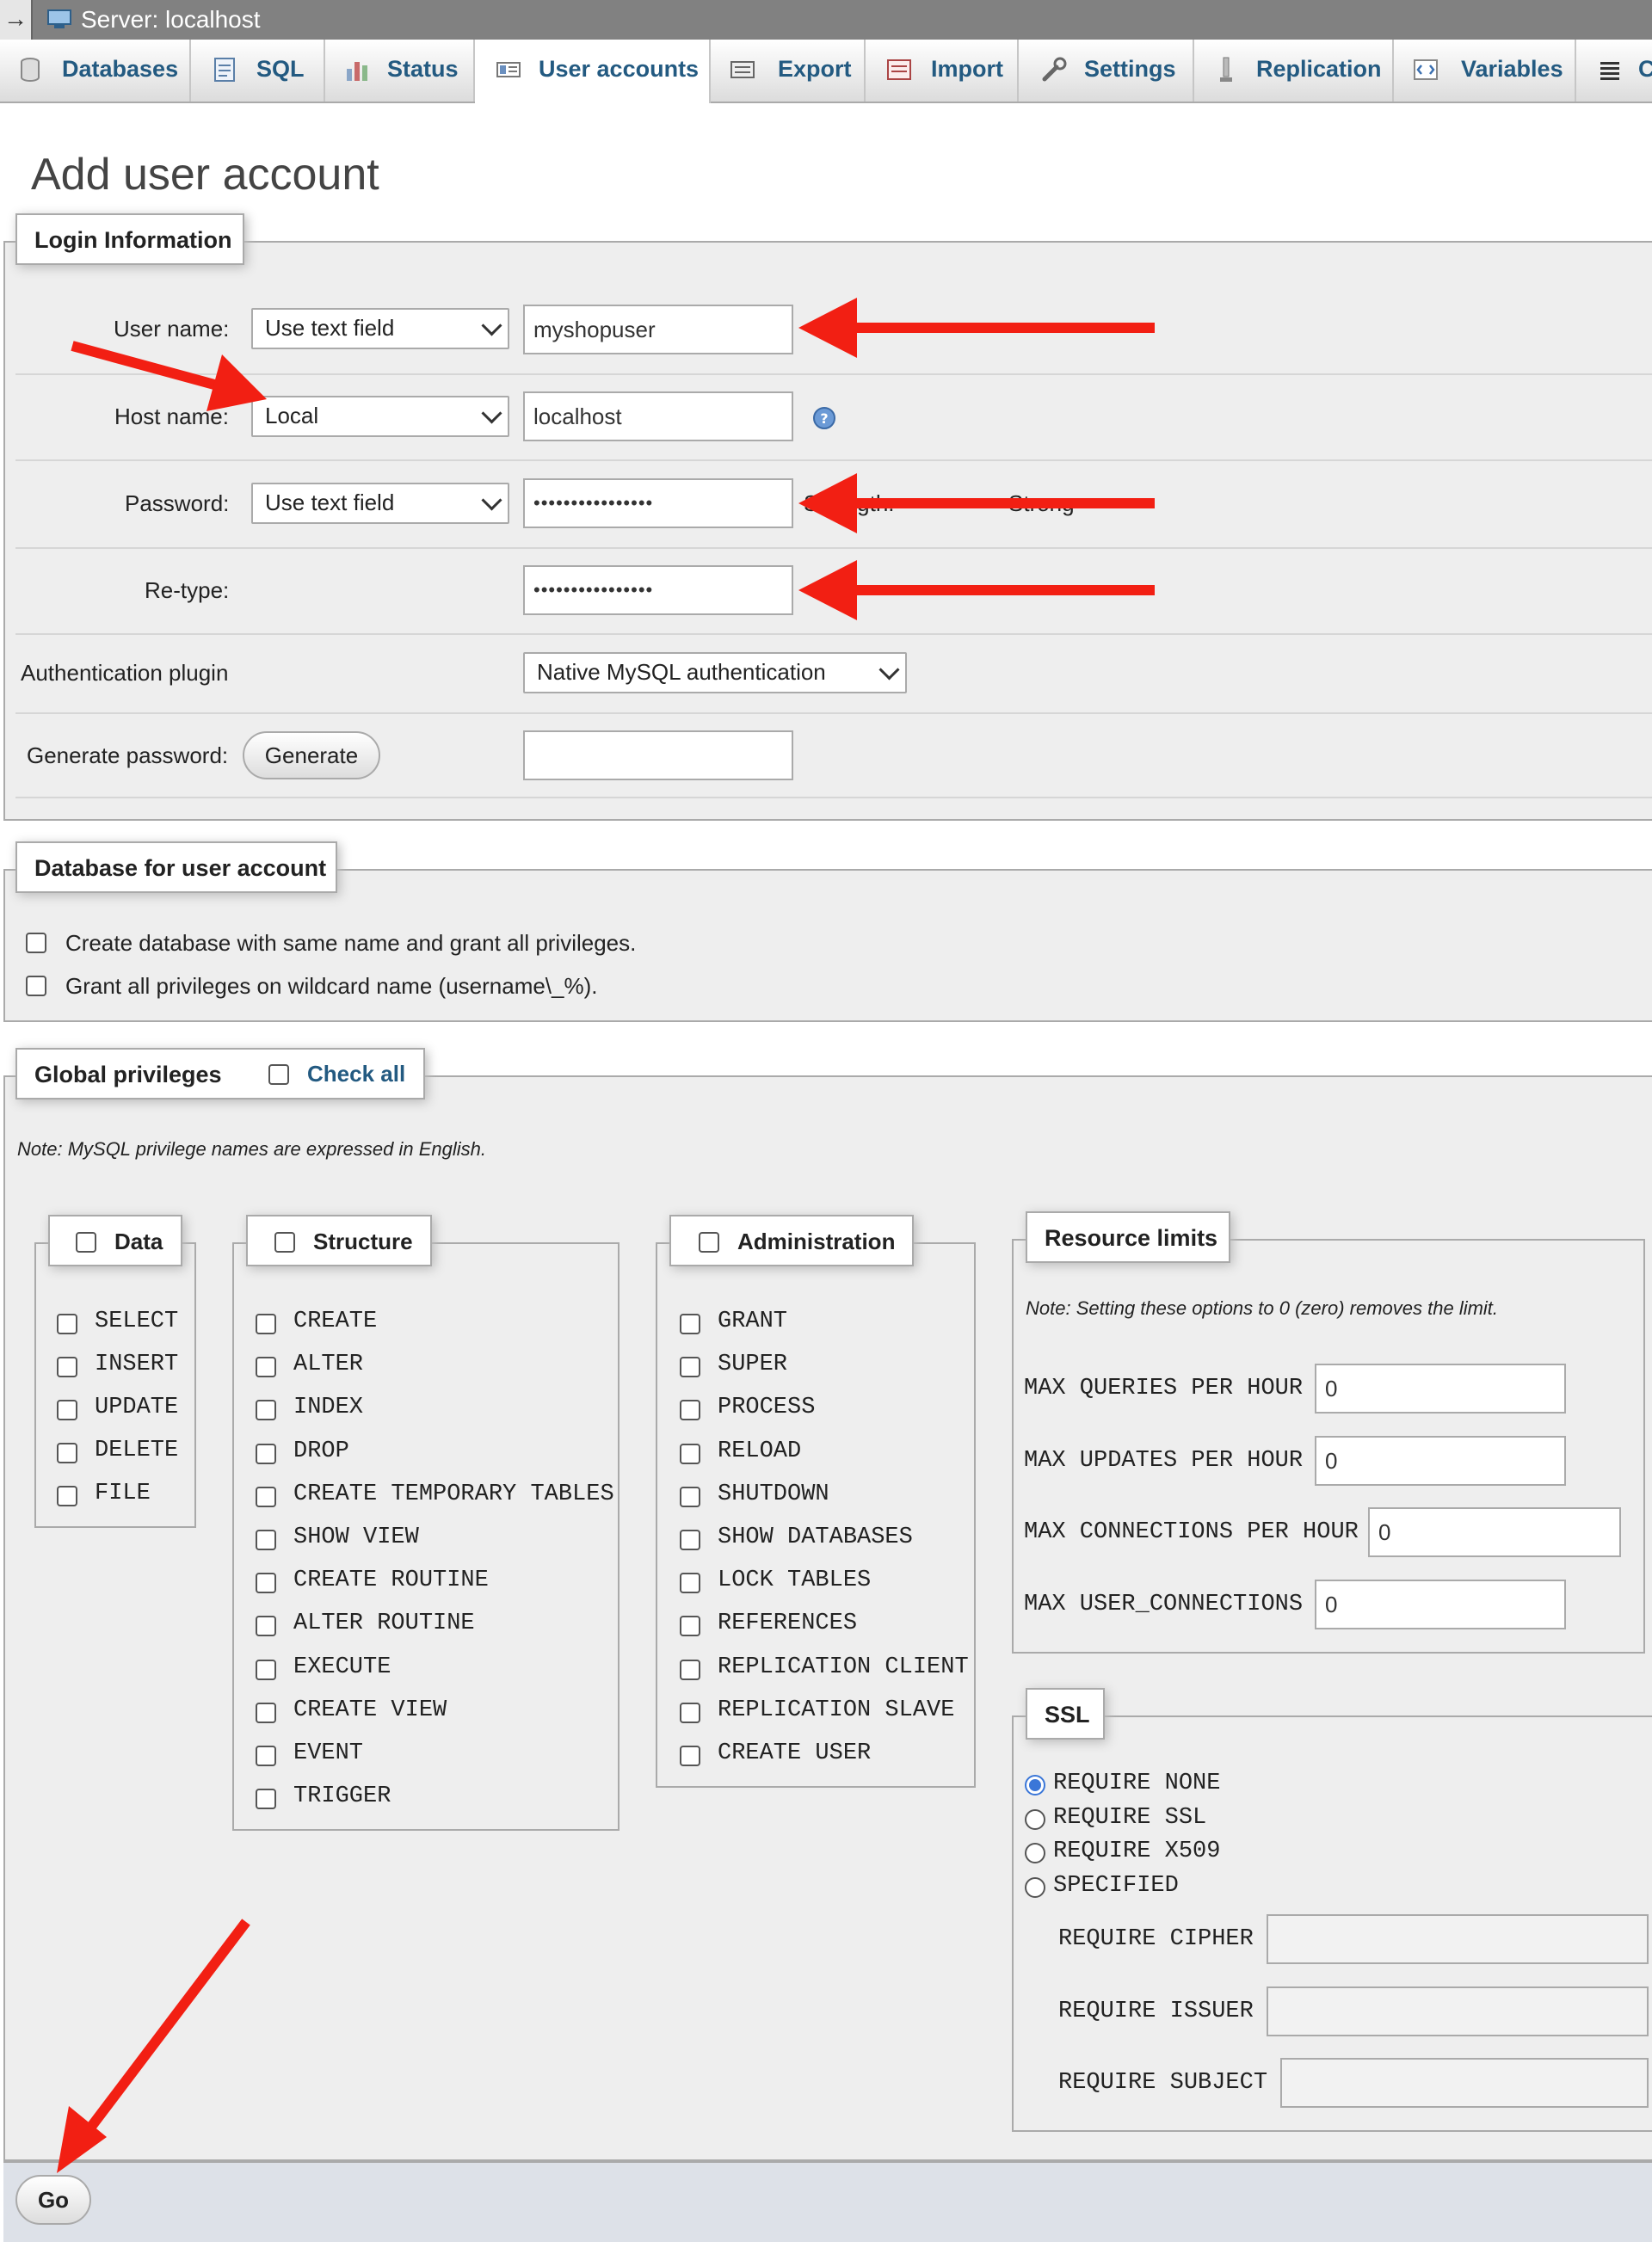  I want to click on privilege-index-checkbox, so click(266, 1410).